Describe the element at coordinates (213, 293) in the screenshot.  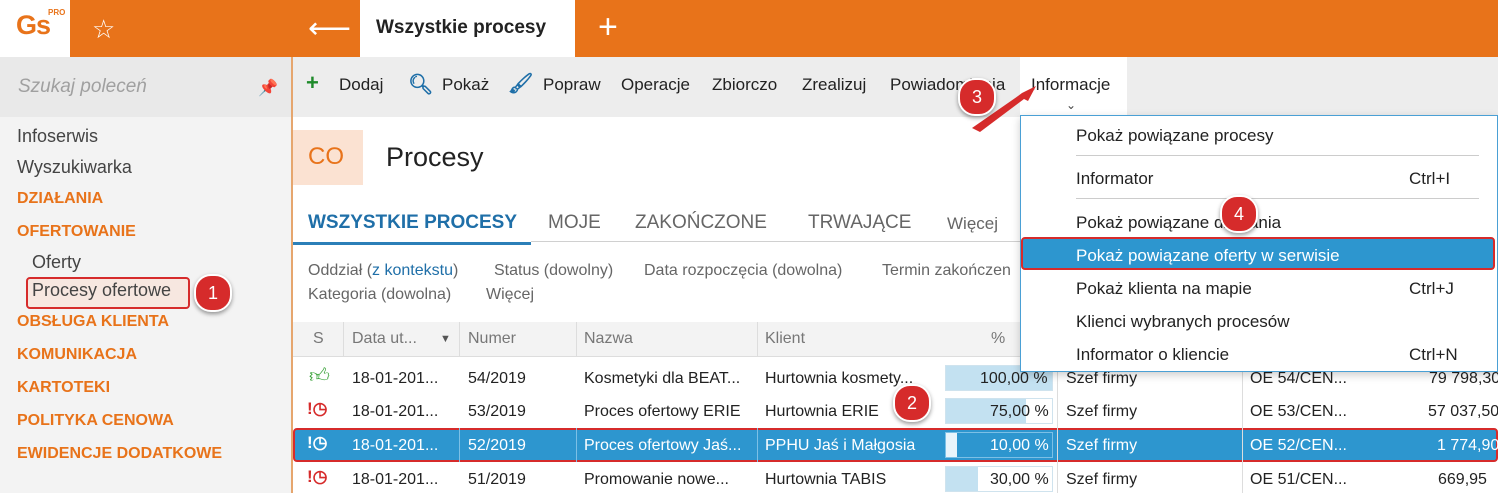
I see `step-badge-1: 1` at that location.